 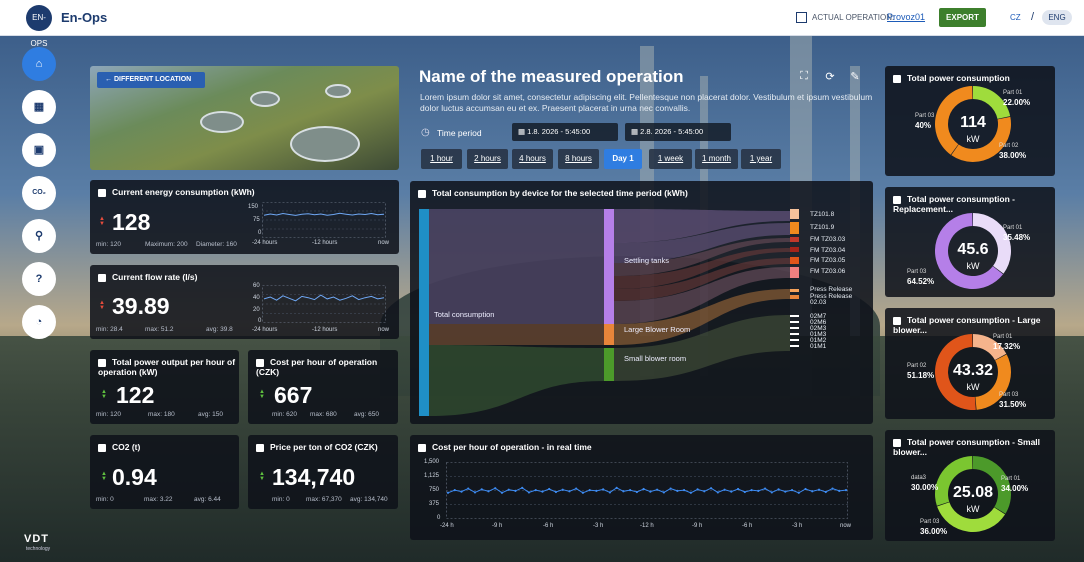 I want to click on flow-ytick: 20, so click(x=256, y=310).